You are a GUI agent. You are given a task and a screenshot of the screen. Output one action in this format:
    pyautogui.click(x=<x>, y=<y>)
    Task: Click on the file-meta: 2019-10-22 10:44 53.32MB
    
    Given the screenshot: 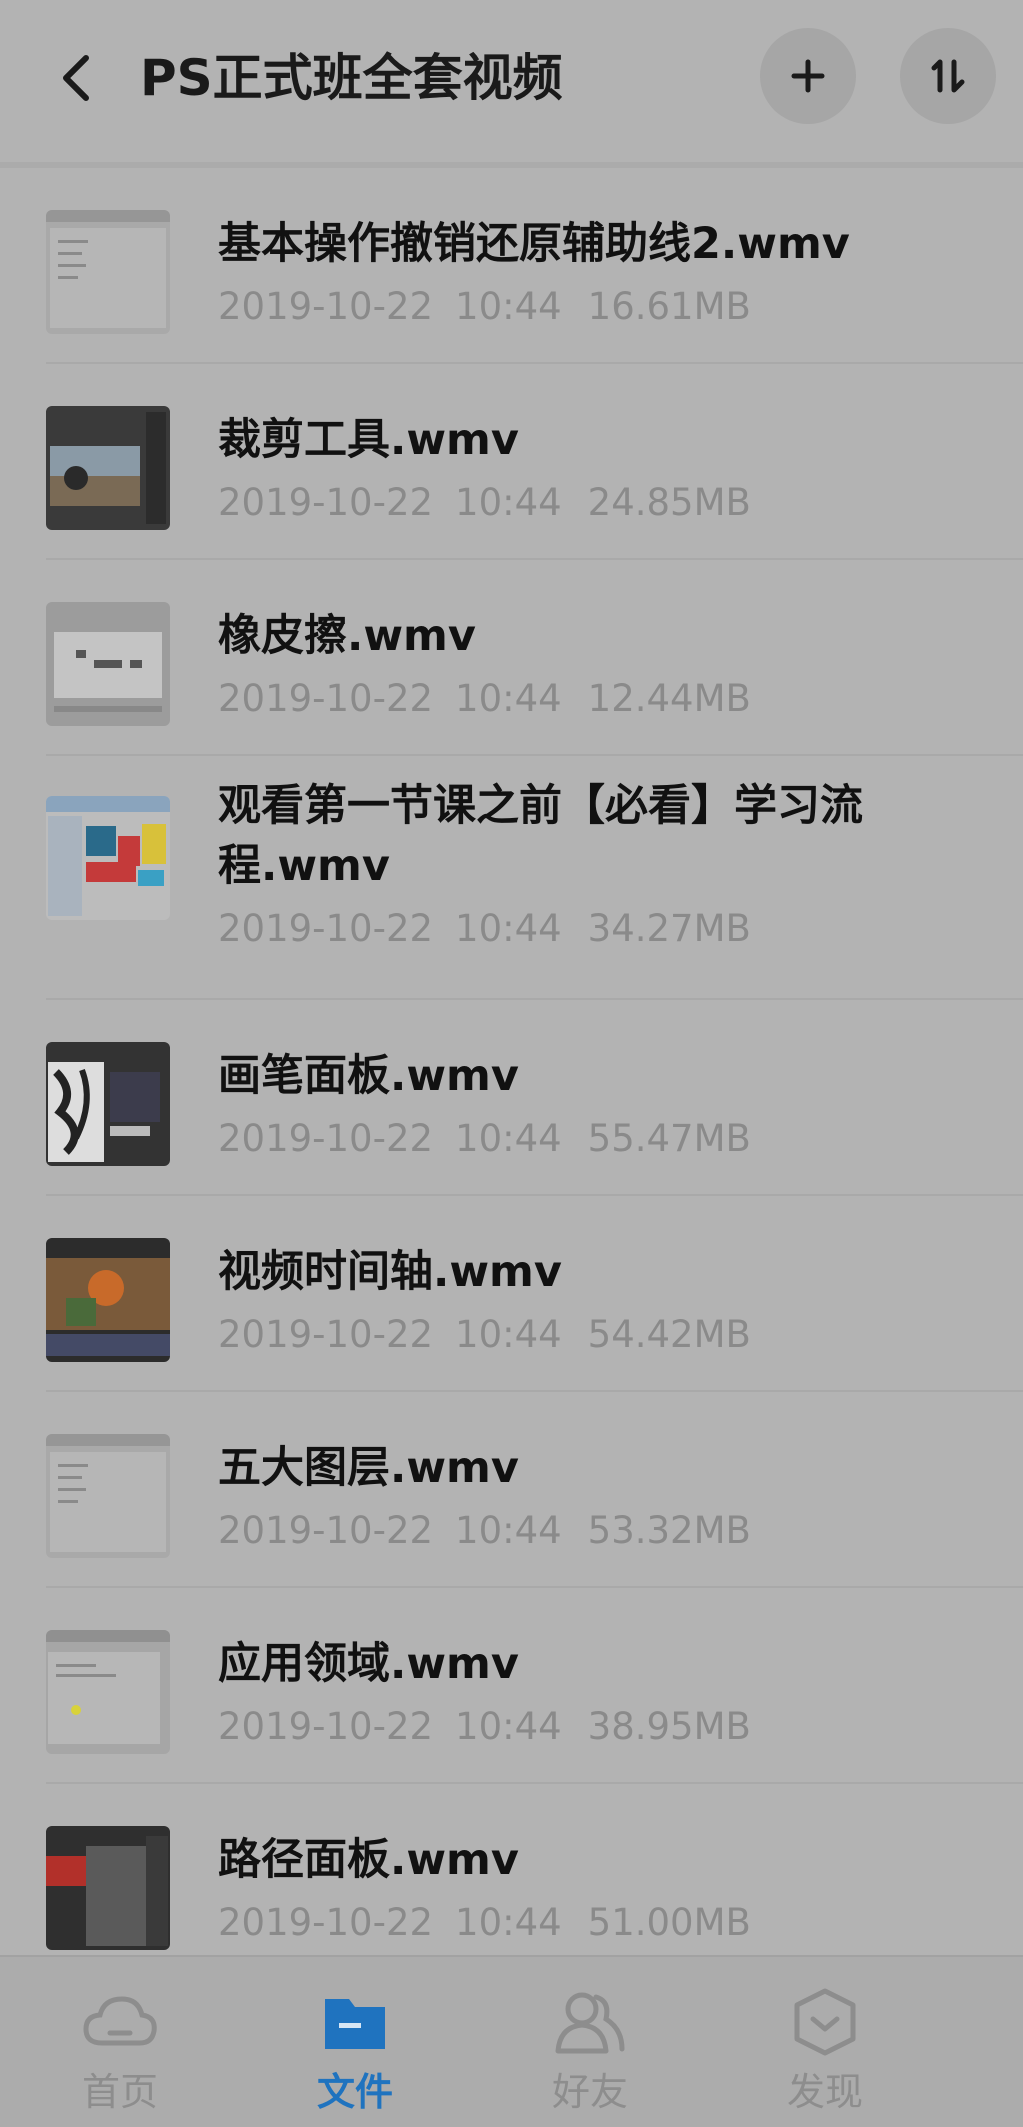 What is the action you would take?
    pyautogui.click(x=484, y=1531)
    